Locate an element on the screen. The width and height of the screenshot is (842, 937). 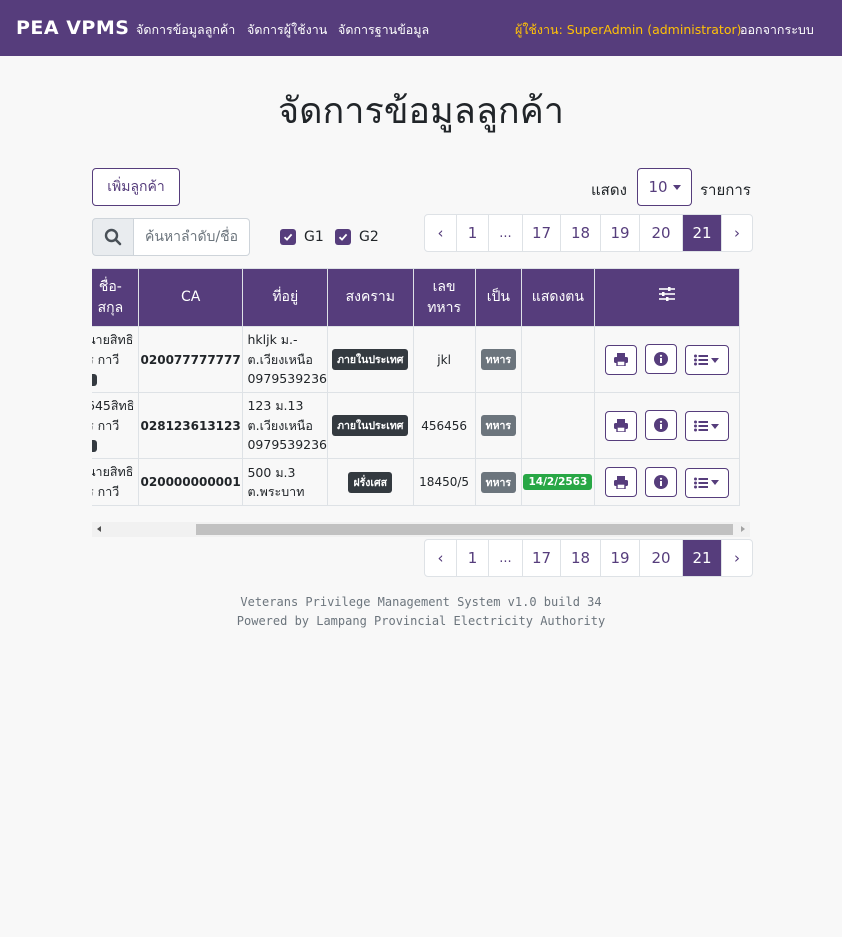
nav-link-database: จัดการฐานข้อมูล is located at coordinates (383, 30).